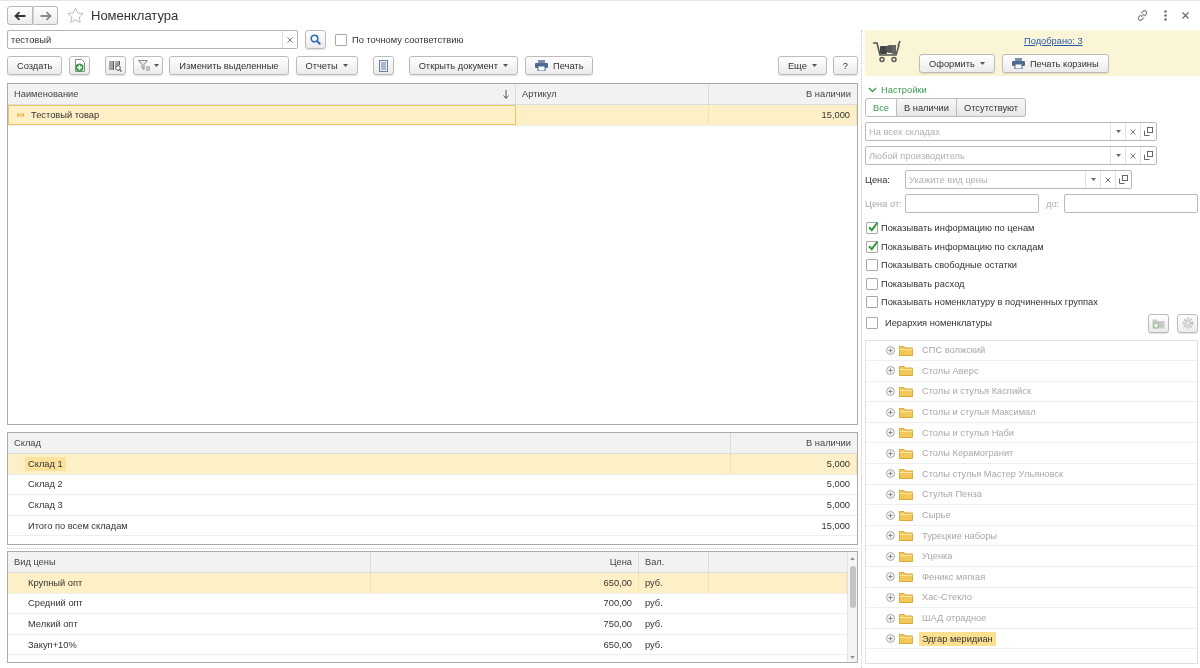 This screenshot has width=1200, height=668. Describe the element at coordinates (315, 39) in the screenshot. I see `search-button` at that location.